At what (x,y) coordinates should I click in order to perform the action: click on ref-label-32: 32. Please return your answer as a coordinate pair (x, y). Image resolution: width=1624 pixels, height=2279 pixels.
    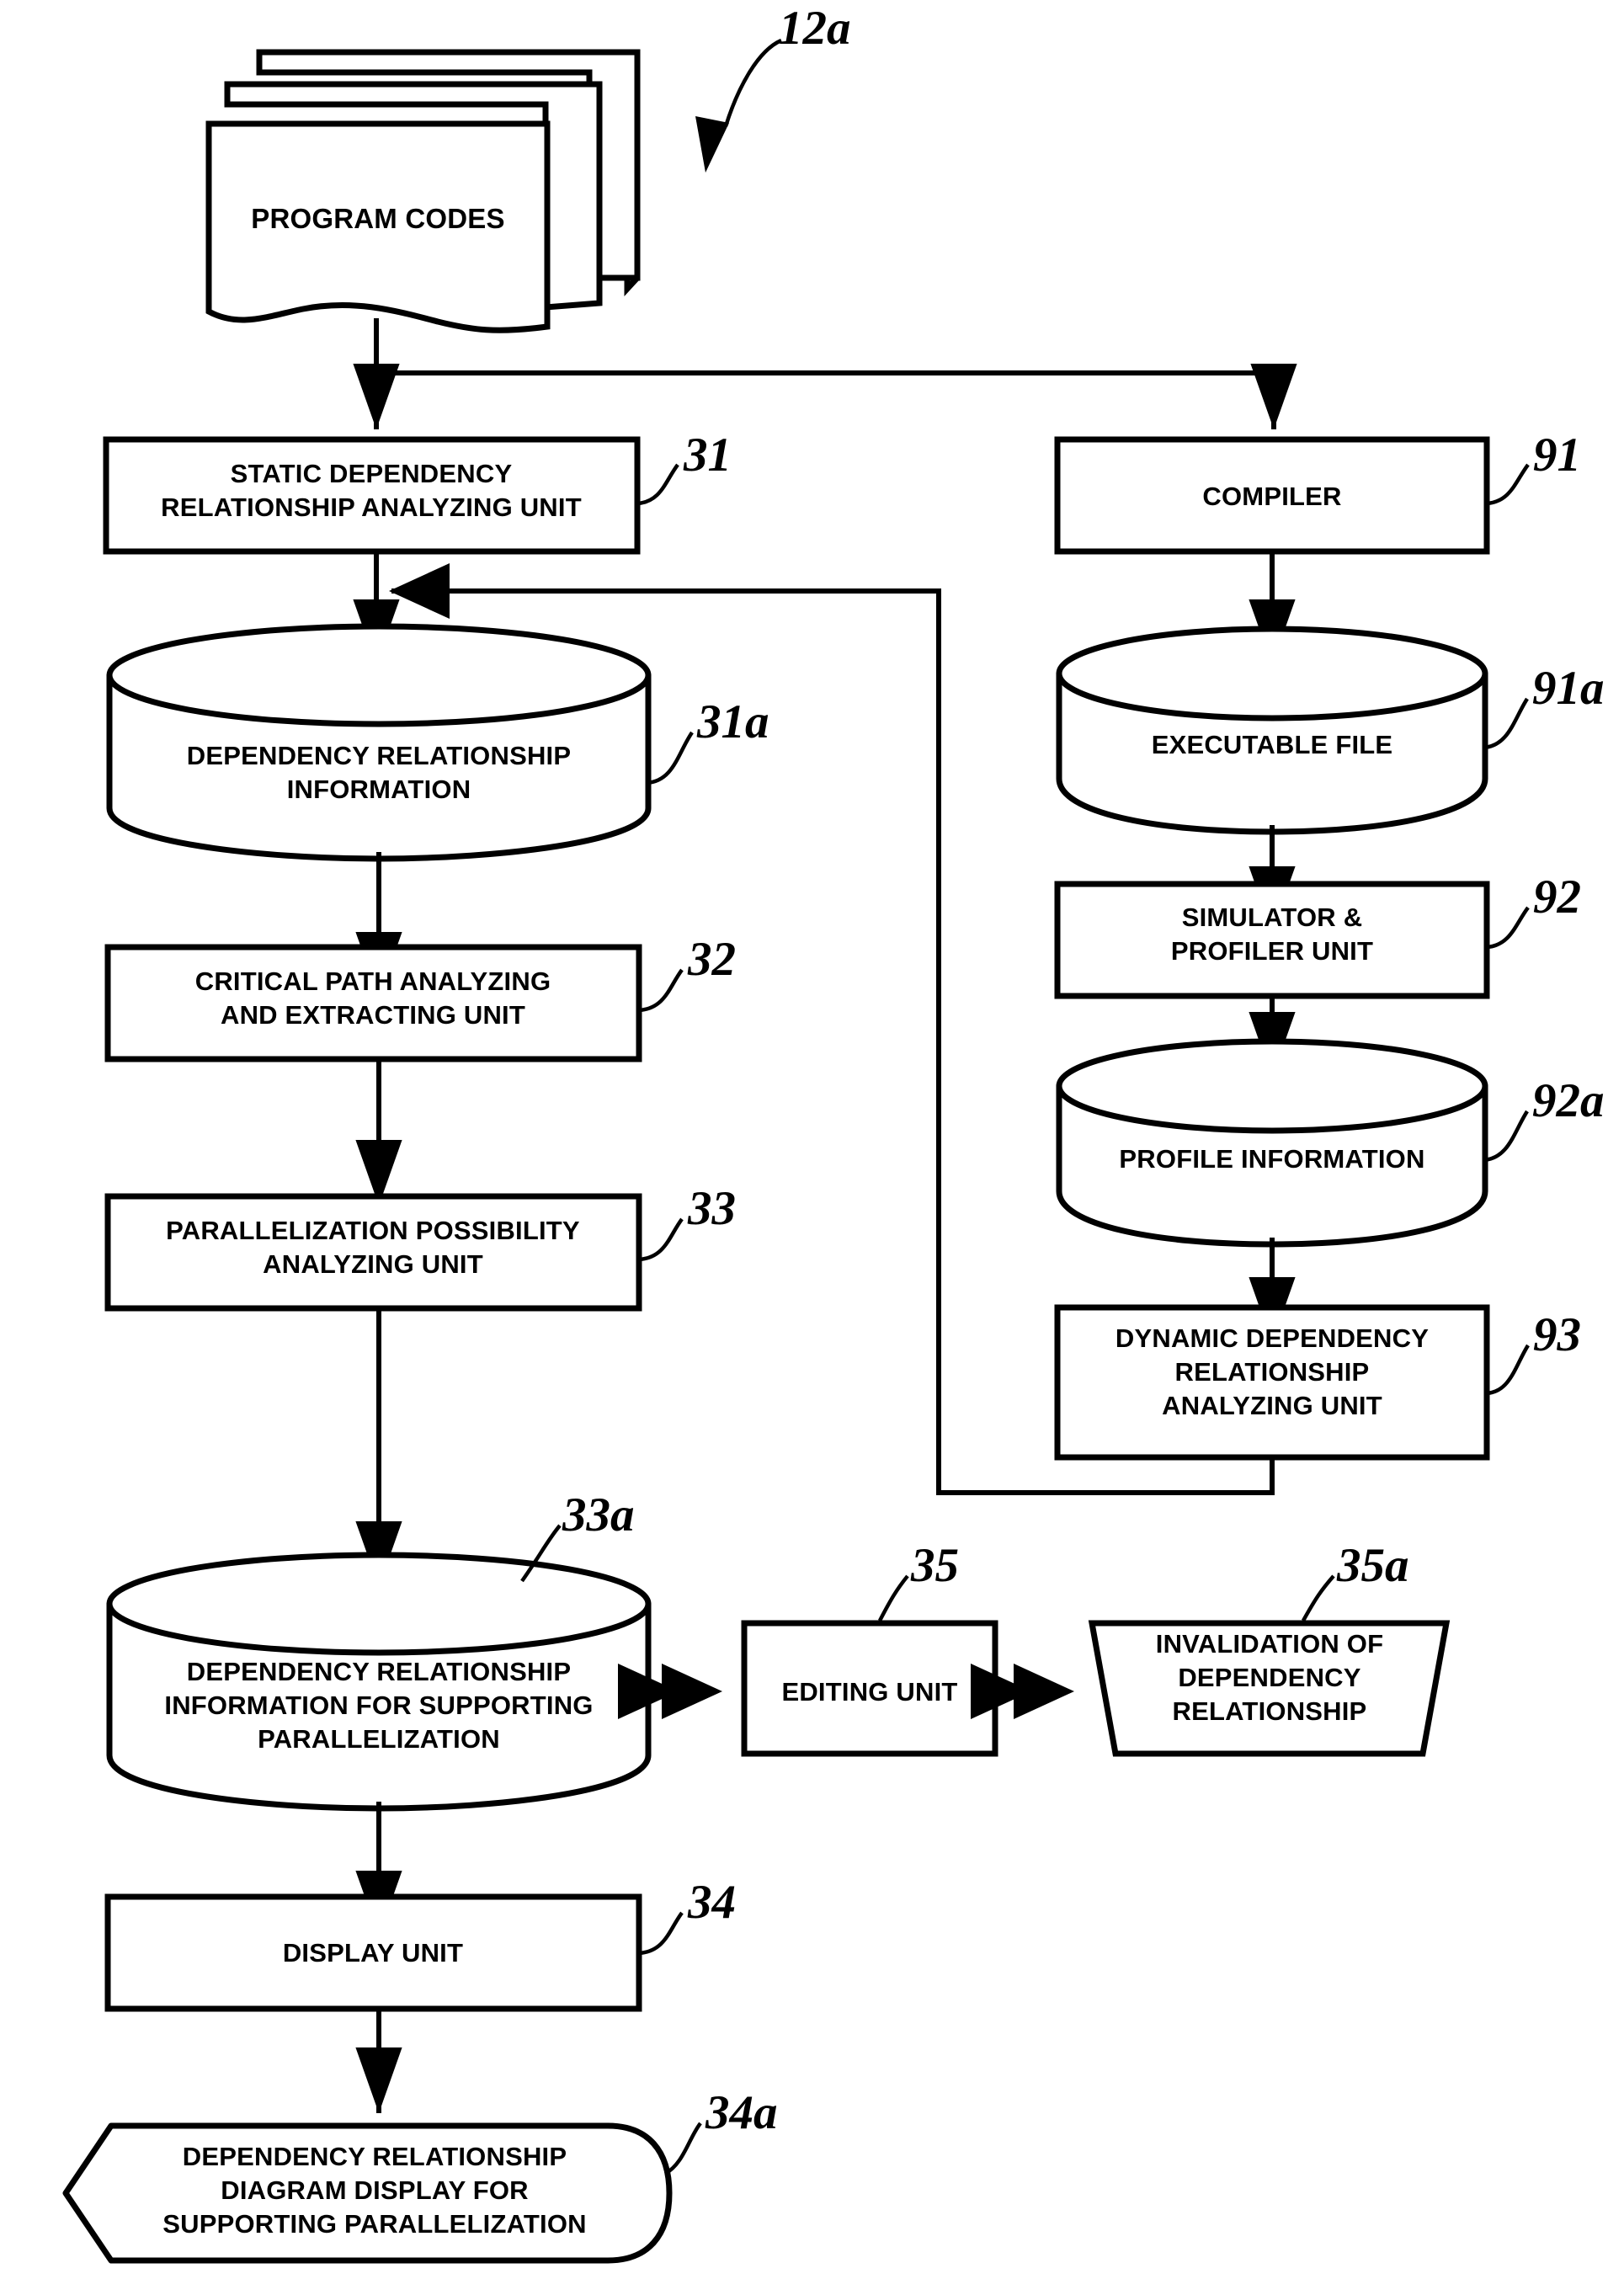
    Looking at the image, I should click on (711, 959).